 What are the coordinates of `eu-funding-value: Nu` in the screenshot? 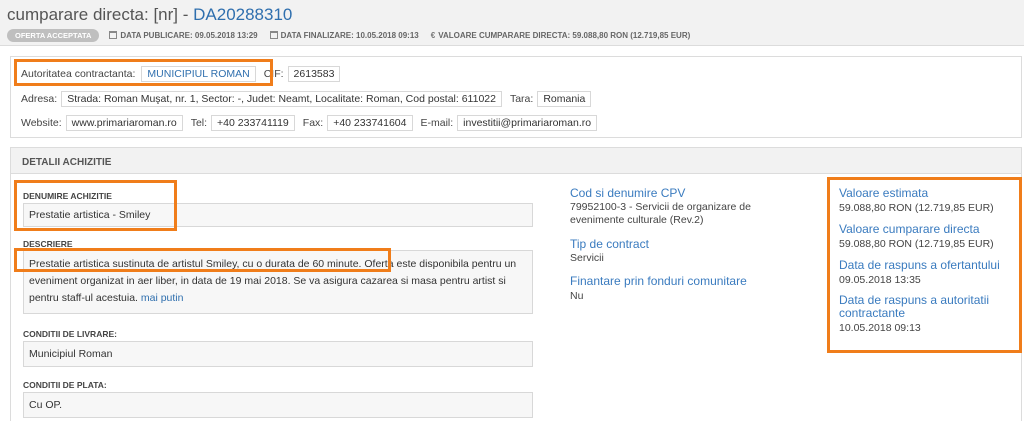 It's located at (577, 296).